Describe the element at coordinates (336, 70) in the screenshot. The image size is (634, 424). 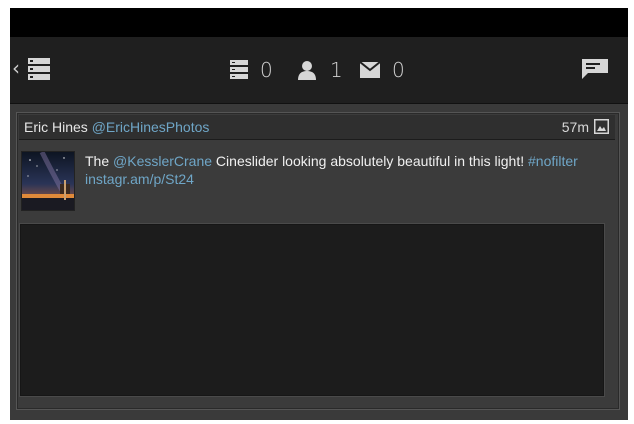
I see `mentions-count: 1` at that location.